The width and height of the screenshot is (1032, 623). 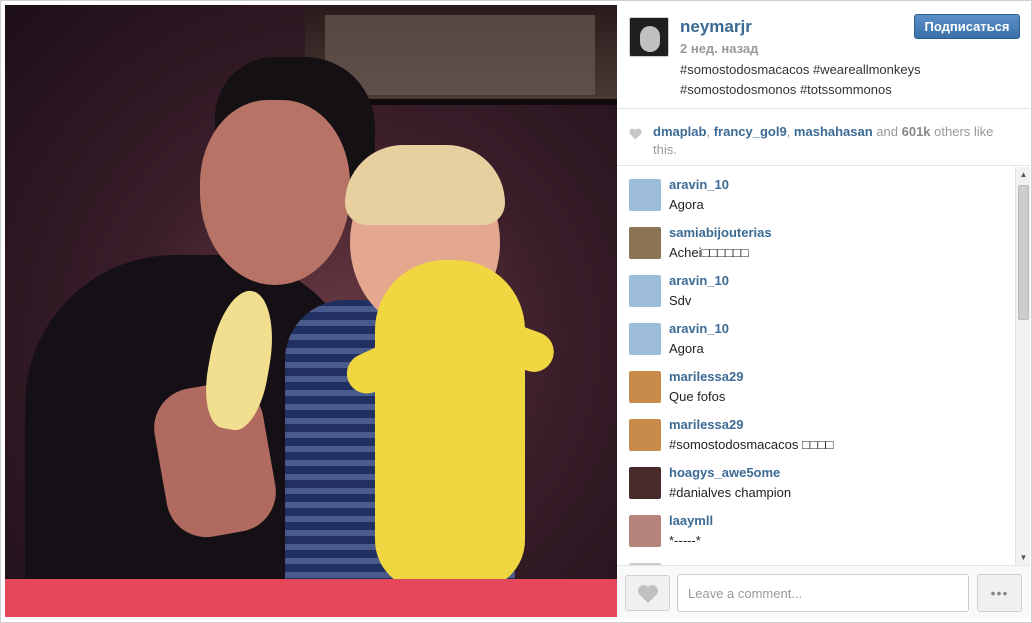 What do you see at coordinates (724, 472) in the screenshot?
I see `commenter-username: hoagys_awe5ome` at bounding box center [724, 472].